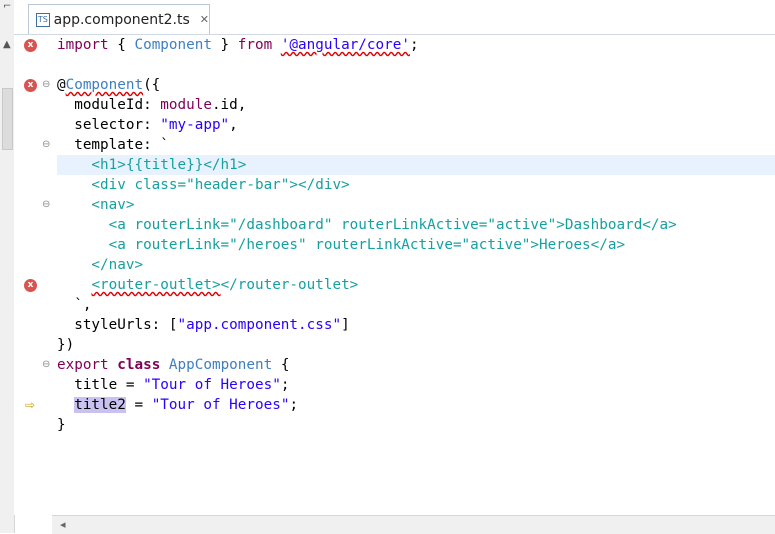 The image size is (775, 534). Describe the element at coordinates (83, 365) in the screenshot. I see `keyword-export: export` at that location.